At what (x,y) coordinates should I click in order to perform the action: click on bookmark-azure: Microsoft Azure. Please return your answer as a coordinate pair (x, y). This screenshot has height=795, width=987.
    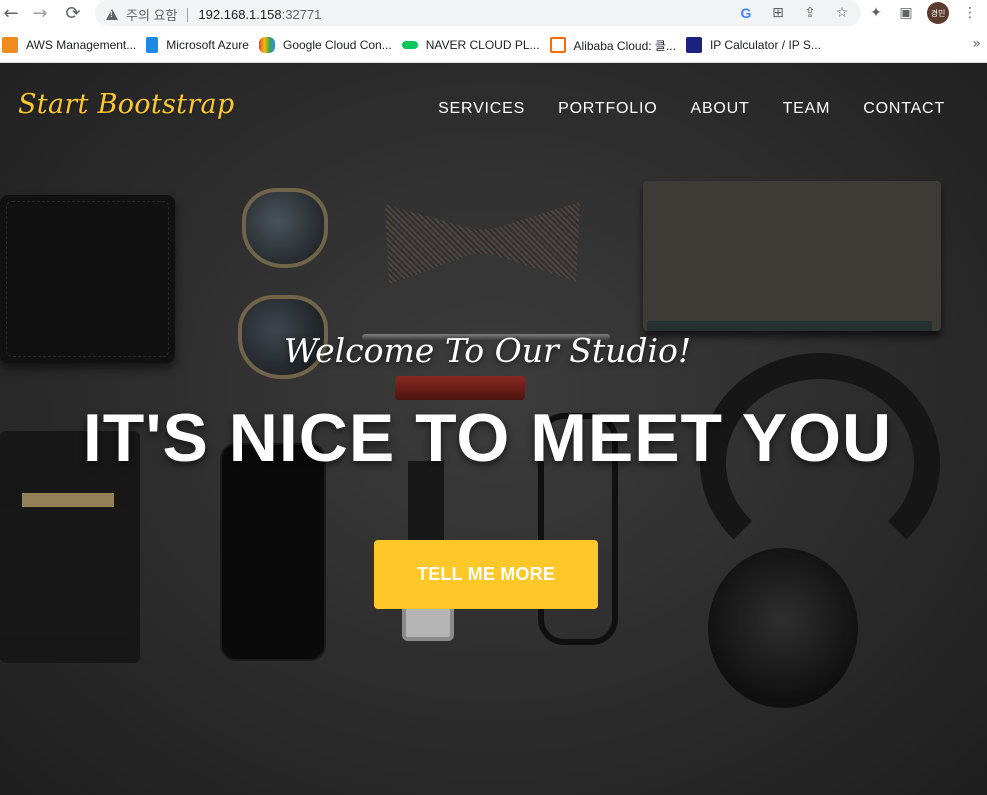
    Looking at the image, I should click on (200, 45).